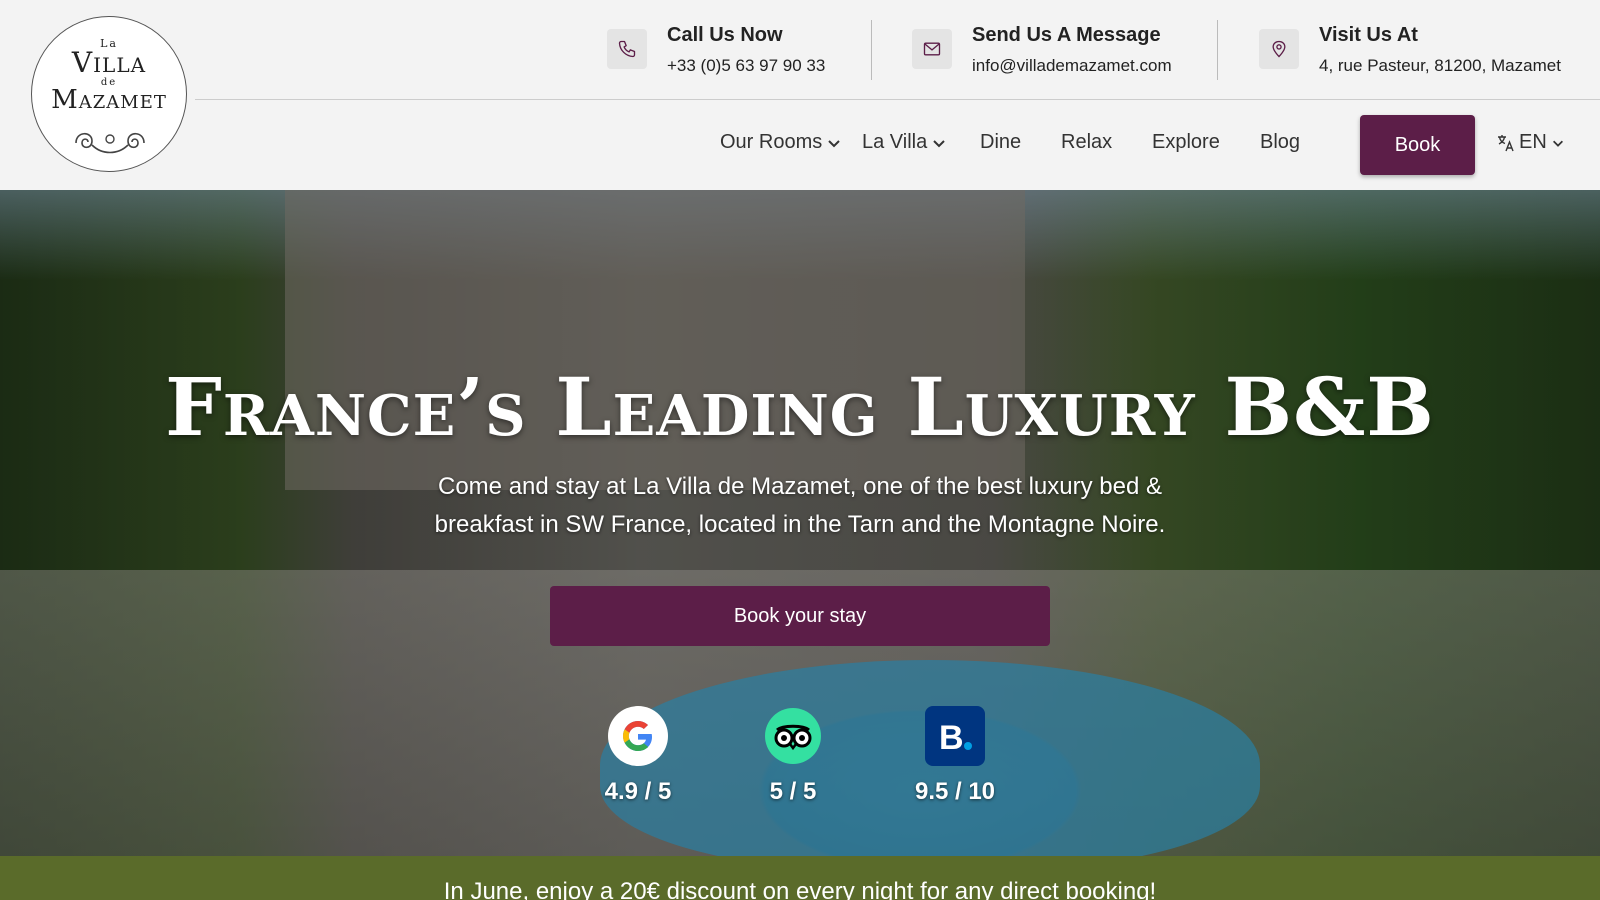 The width and height of the screenshot is (1600, 900). Describe the element at coordinates (771, 142) in the screenshot. I see `nav-item-label: Our Rooms` at that location.